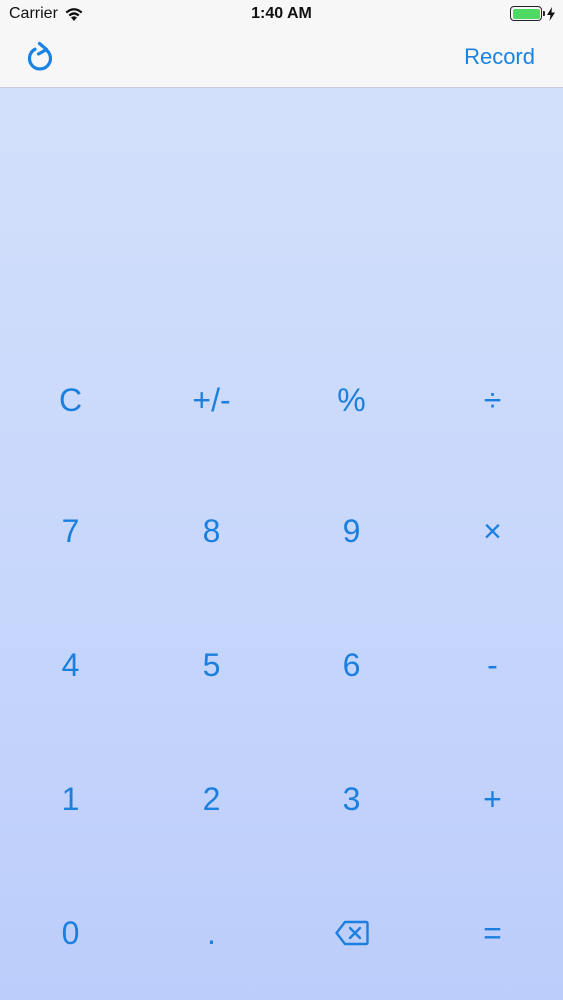 The height and width of the screenshot is (1000, 563). What do you see at coordinates (492, 799) in the screenshot?
I see `add-key: +` at bounding box center [492, 799].